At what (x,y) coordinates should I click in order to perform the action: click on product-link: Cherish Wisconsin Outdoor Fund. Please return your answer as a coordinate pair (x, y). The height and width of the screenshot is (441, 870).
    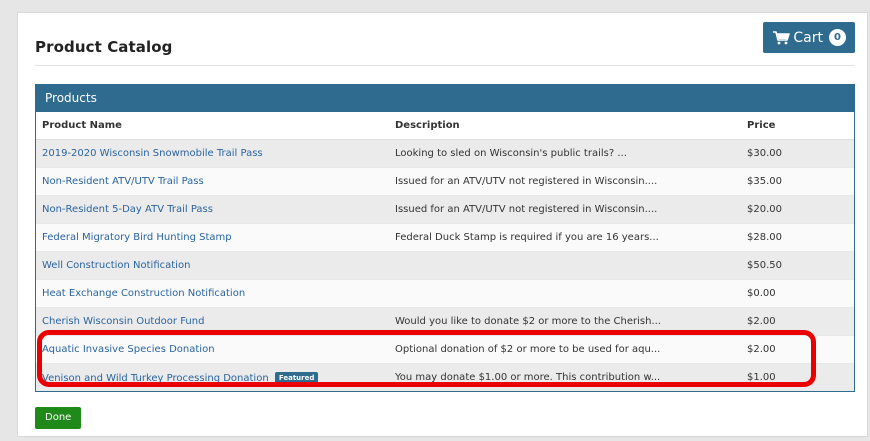
    Looking at the image, I should click on (123, 321).